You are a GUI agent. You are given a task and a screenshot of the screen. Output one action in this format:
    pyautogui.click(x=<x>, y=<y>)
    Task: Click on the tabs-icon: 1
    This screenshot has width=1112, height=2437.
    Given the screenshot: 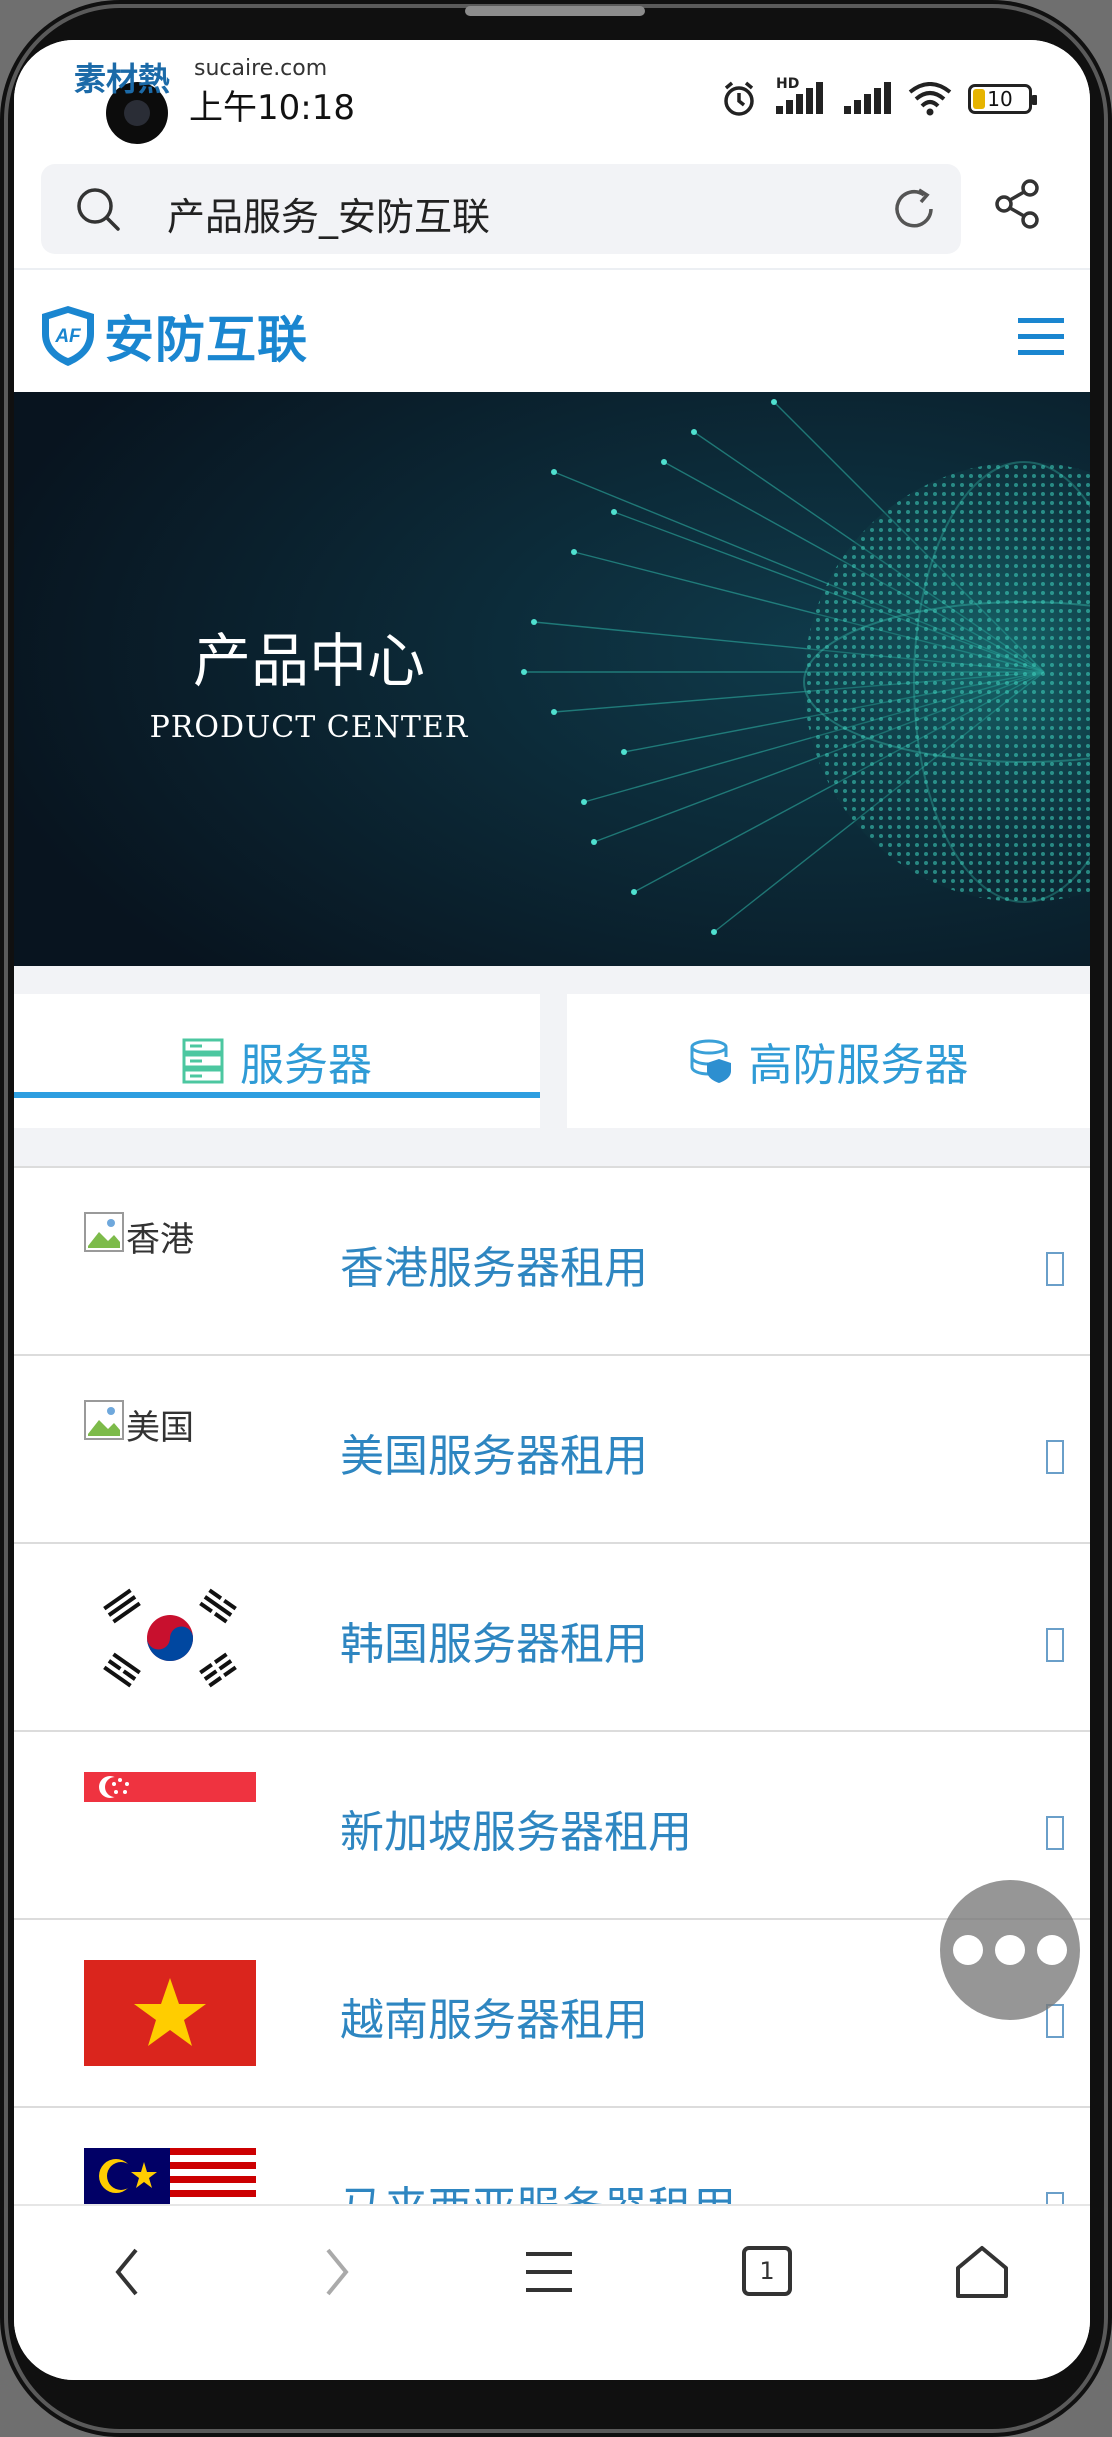 What is the action you would take?
    pyautogui.click(x=767, y=2271)
    